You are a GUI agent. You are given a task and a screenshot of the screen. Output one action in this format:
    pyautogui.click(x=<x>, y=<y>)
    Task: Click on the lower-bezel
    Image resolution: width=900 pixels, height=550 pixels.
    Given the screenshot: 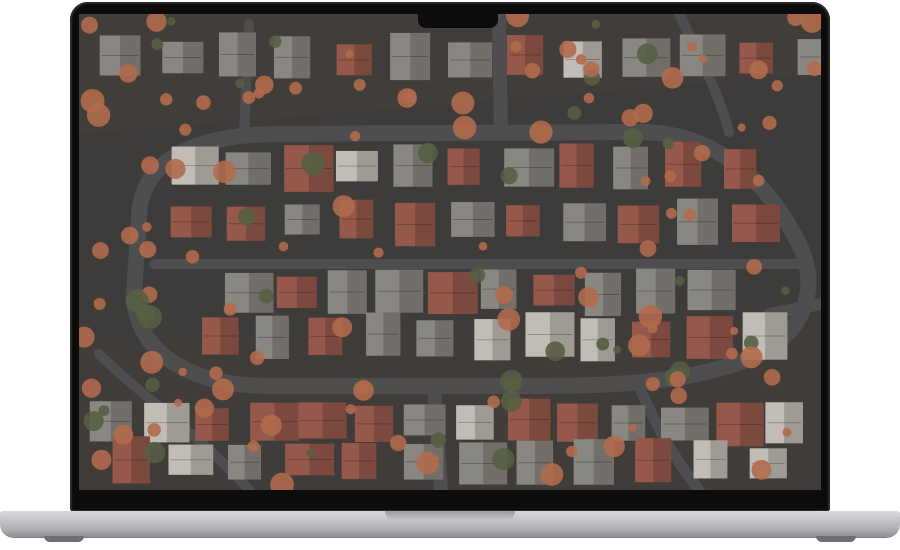 What is the action you would take?
    pyautogui.click(x=450, y=500)
    